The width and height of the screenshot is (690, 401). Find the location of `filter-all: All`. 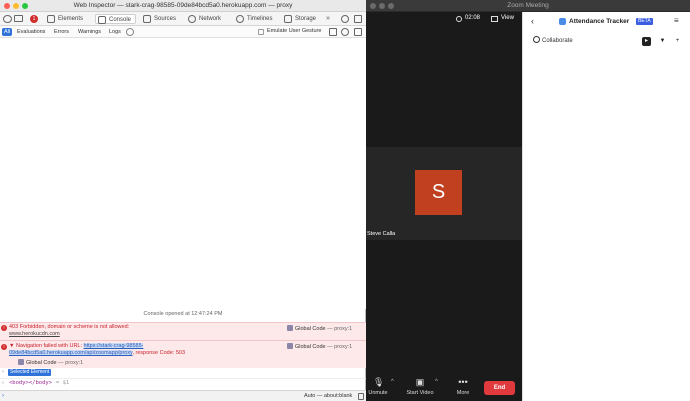

filter-all: All is located at coordinates (7, 32).